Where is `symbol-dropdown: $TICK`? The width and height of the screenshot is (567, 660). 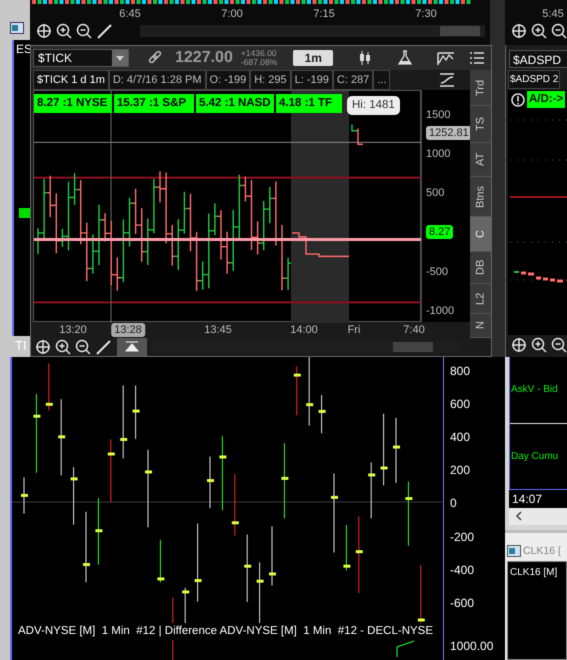
symbol-dropdown: $TICK is located at coordinates (81, 58).